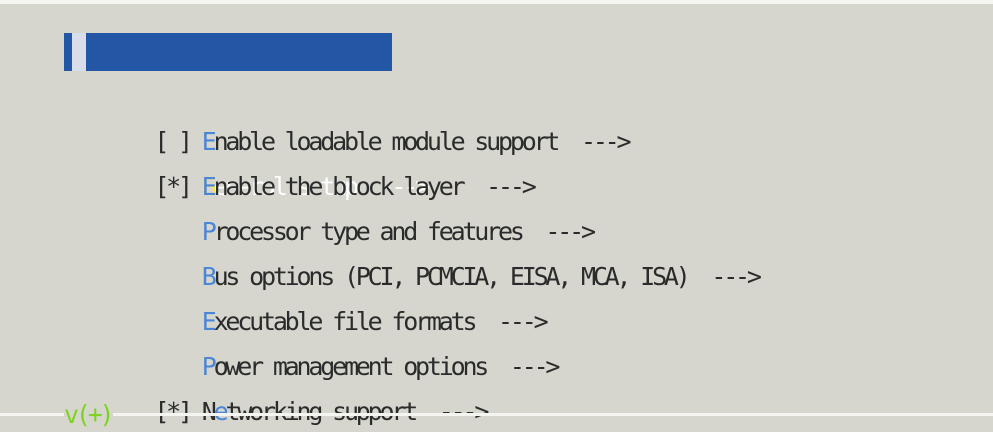 The width and height of the screenshot is (993, 432). I want to click on bottom-border-line, so click(496, 414).